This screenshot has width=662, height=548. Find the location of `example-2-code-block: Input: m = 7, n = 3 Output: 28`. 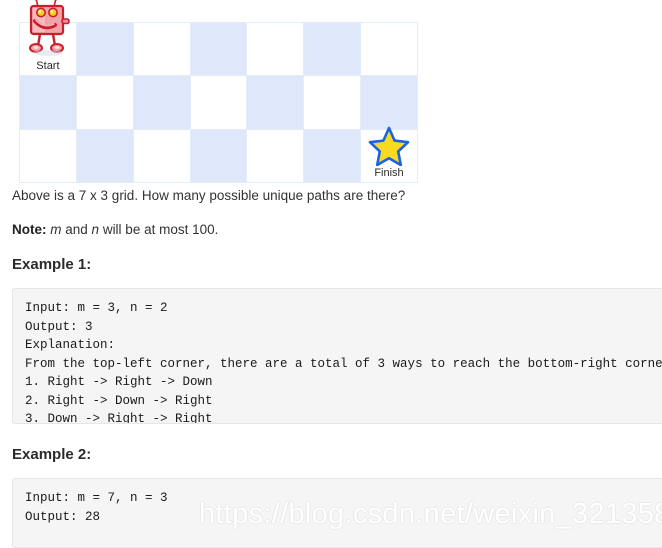

example-2-code-block: Input: m = 7, n = 3 Output: 28 is located at coordinates (337, 513).